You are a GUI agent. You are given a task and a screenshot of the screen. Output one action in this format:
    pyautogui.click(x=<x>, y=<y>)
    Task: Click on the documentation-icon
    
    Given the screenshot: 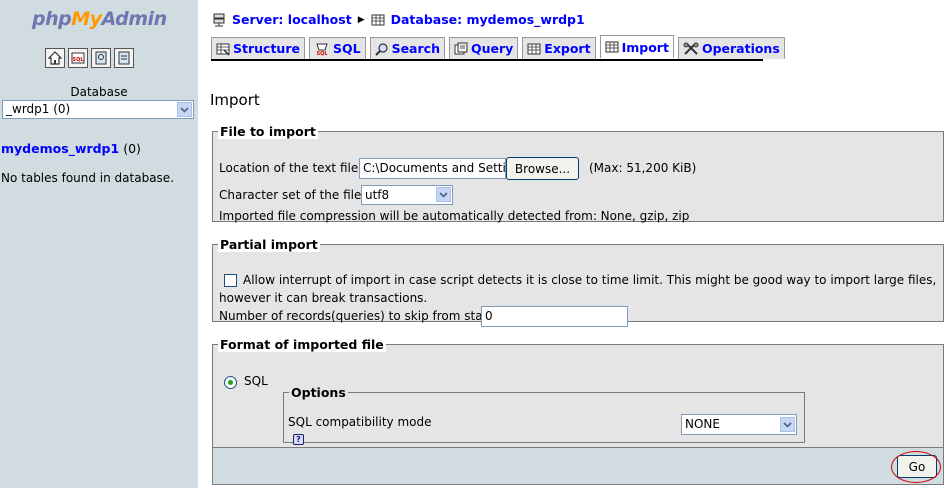 What is the action you would take?
    pyautogui.click(x=101, y=58)
    